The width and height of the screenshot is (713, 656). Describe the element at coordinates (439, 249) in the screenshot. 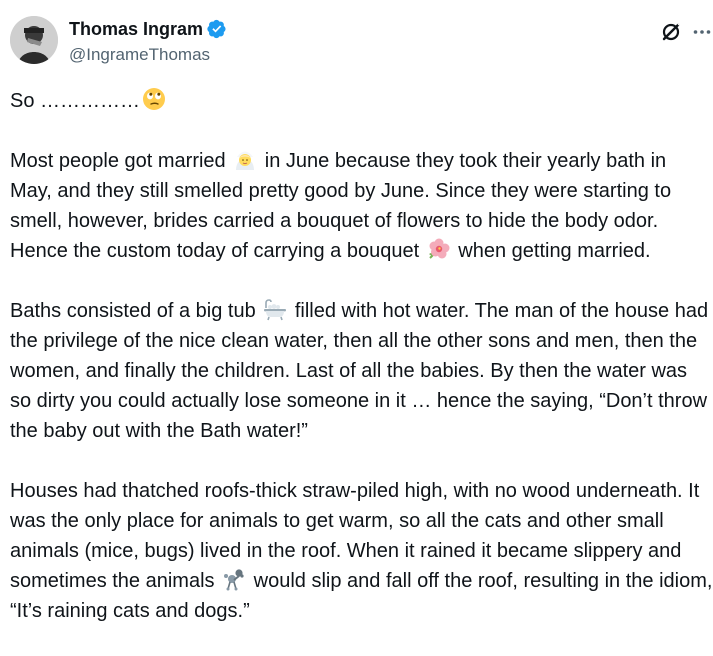

I see `hibiscus-emoji` at that location.